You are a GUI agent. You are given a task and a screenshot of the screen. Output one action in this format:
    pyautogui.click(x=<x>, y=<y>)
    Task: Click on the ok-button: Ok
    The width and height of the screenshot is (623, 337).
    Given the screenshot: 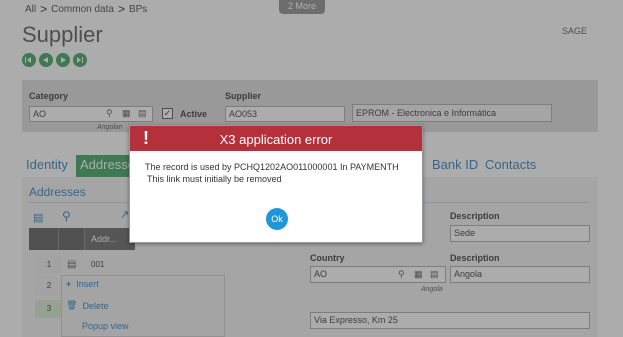 What is the action you would take?
    pyautogui.click(x=277, y=219)
    